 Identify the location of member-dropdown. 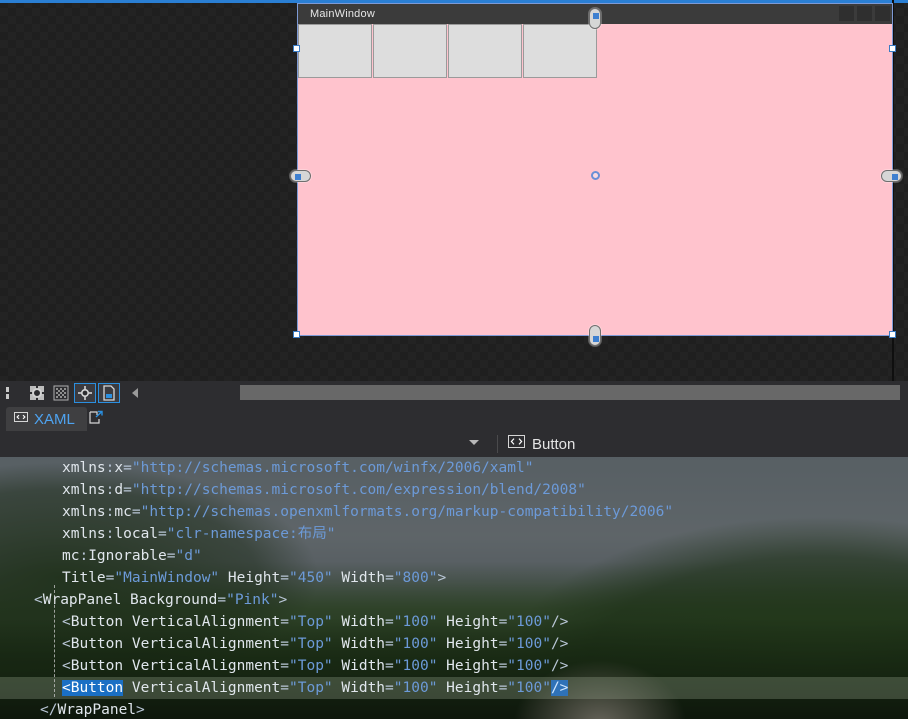
(248, 444).